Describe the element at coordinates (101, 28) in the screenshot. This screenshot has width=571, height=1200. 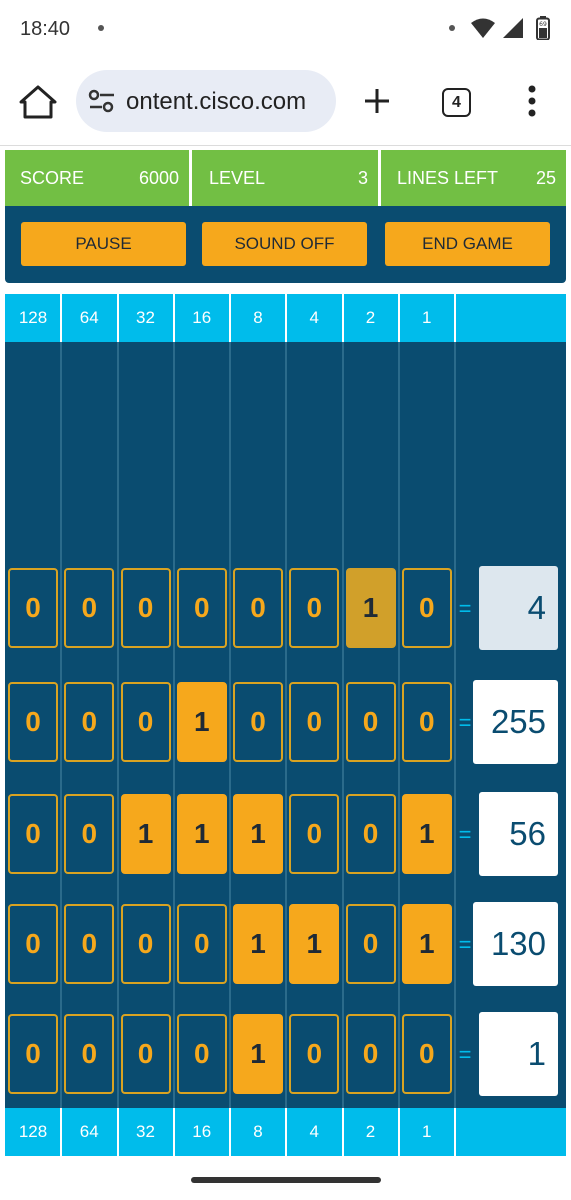
I see `notification-dot-icon` at that location.